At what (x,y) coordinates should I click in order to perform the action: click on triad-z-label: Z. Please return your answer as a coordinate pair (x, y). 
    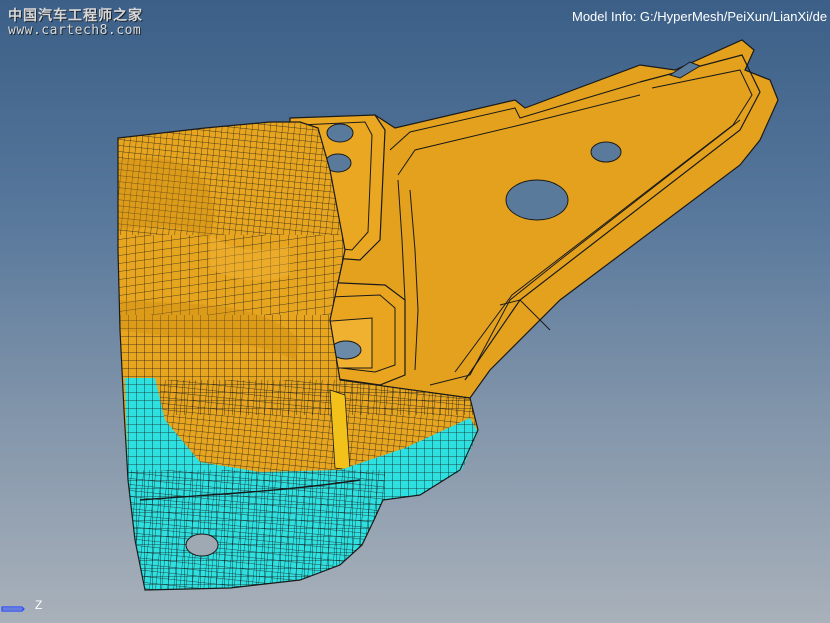
    Looking at the image, I should click on (39, 605).